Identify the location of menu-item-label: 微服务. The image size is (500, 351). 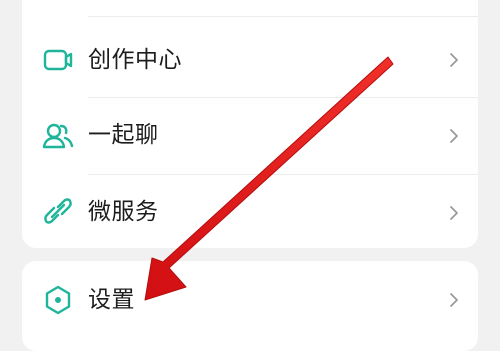
(123, 212).